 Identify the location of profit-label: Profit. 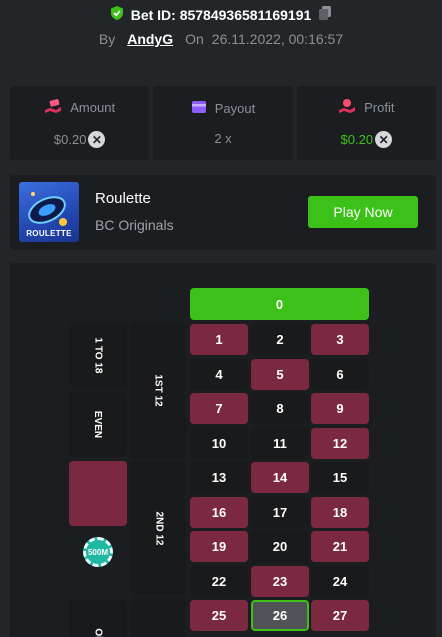
(379, 107).